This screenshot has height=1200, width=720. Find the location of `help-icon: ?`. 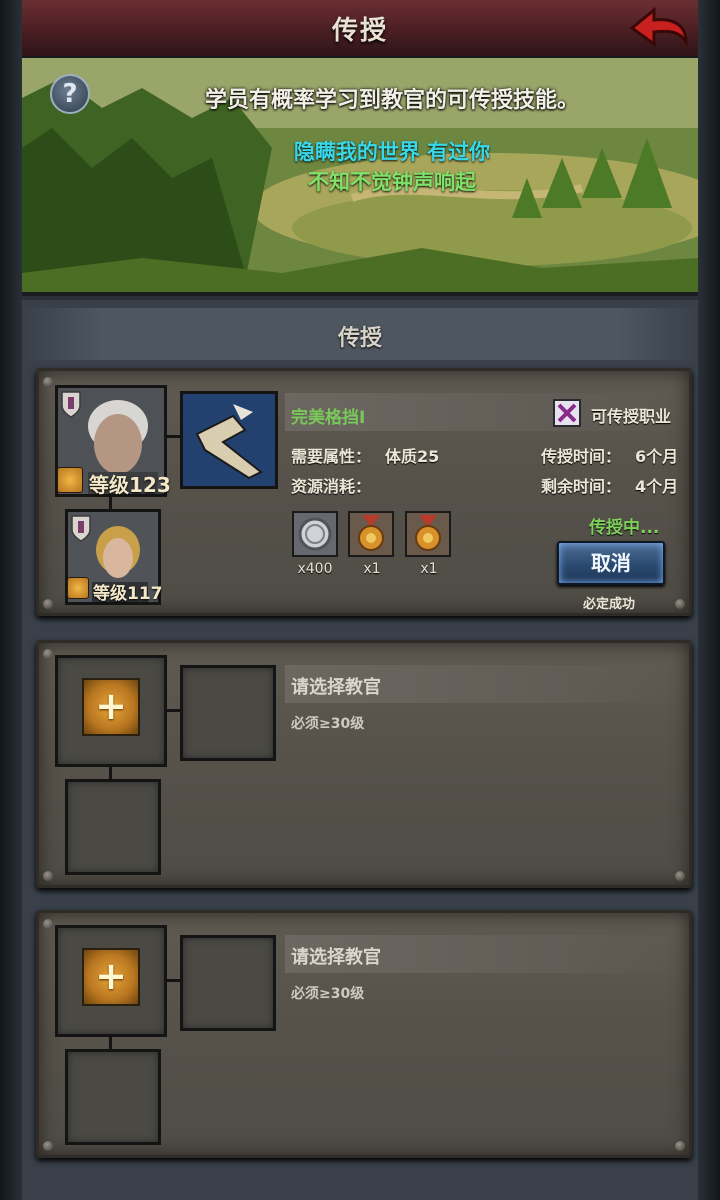

help-icon: ? is located at coordinates (70, 94).